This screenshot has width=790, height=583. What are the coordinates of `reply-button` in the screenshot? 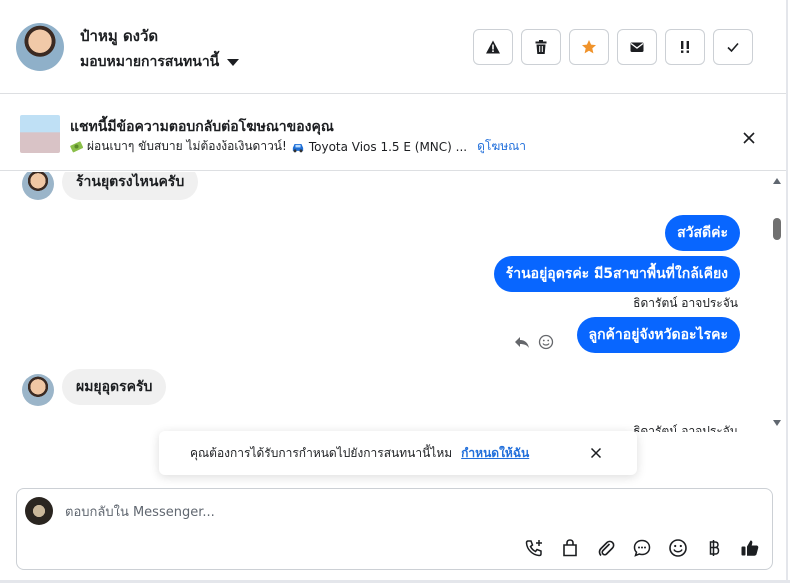 It's located at (522, 342).